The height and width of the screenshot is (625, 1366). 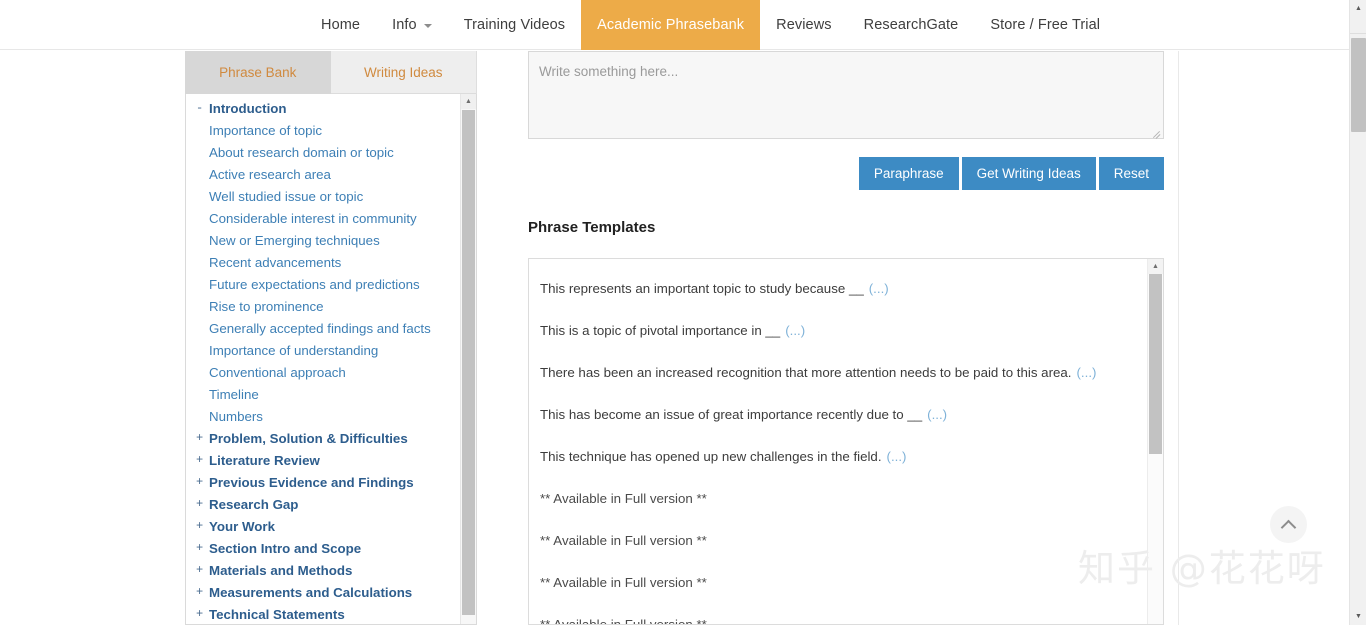 What do you see at coordinates (275, 262) in the screenshot?
I see `tree-item-label: Recent advancements` at bounding box center [275, 262].